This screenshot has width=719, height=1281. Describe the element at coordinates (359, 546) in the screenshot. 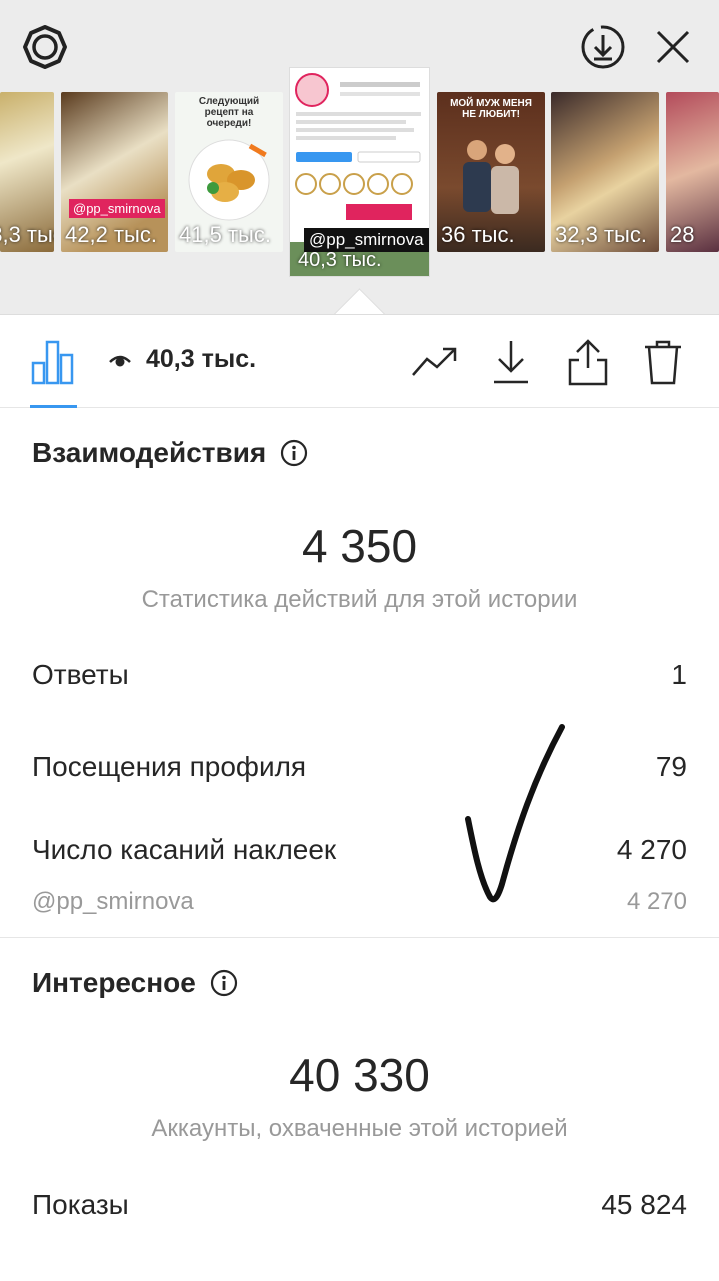

I see `interactions-total: 4 350` at that location.